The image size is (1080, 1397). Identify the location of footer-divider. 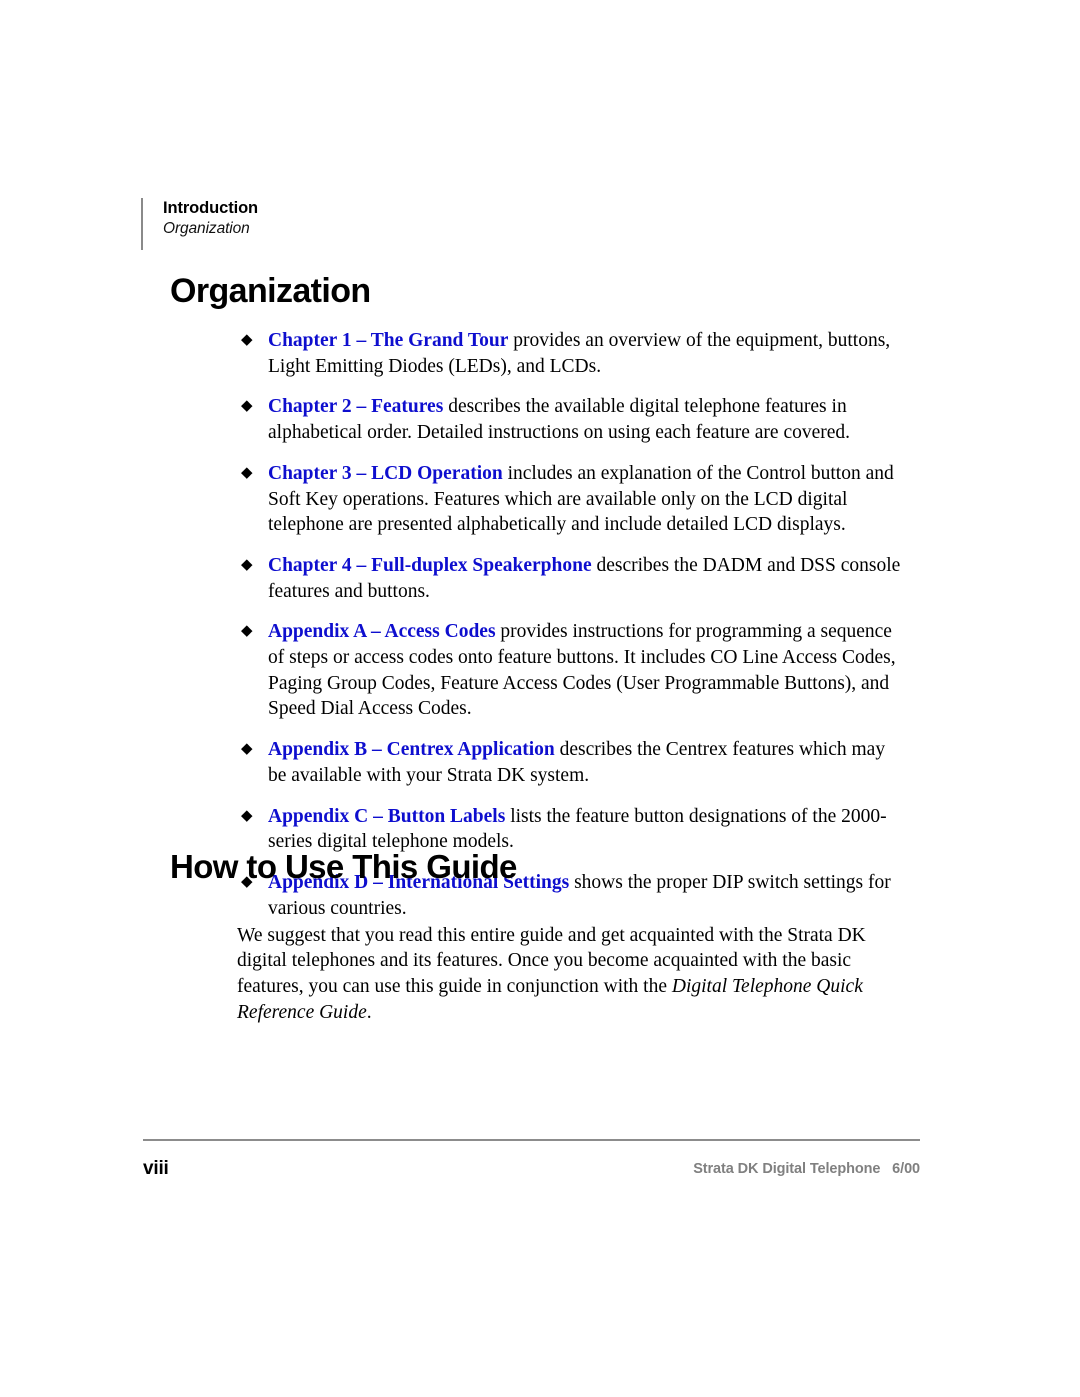
(531, 1140).